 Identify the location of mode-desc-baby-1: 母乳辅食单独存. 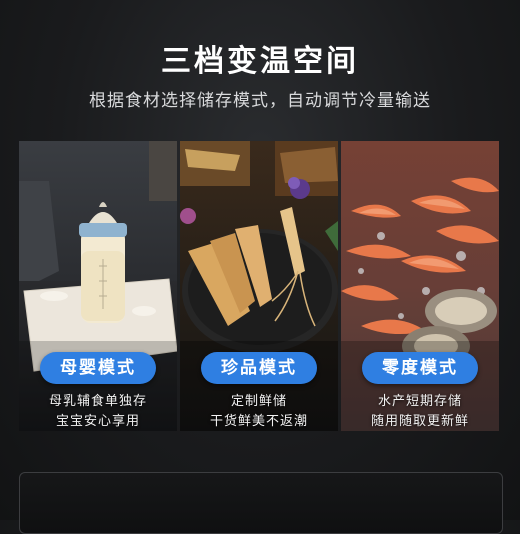
(97, 401).